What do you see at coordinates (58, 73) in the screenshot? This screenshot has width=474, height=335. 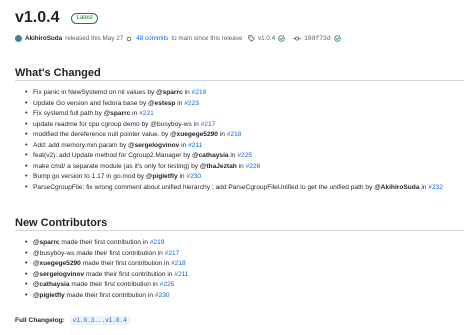 I see `whats-changed-heading: What's Changed` at bounding box center [58, 73].